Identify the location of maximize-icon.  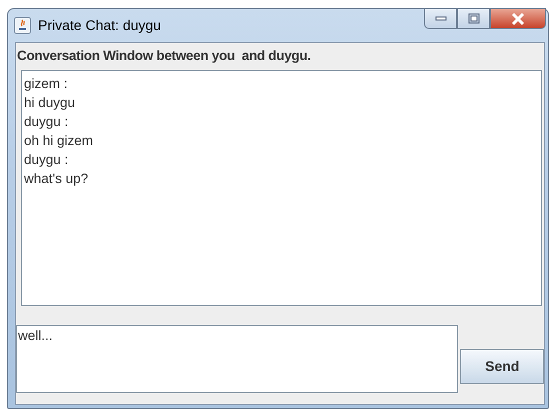
(474, 18).